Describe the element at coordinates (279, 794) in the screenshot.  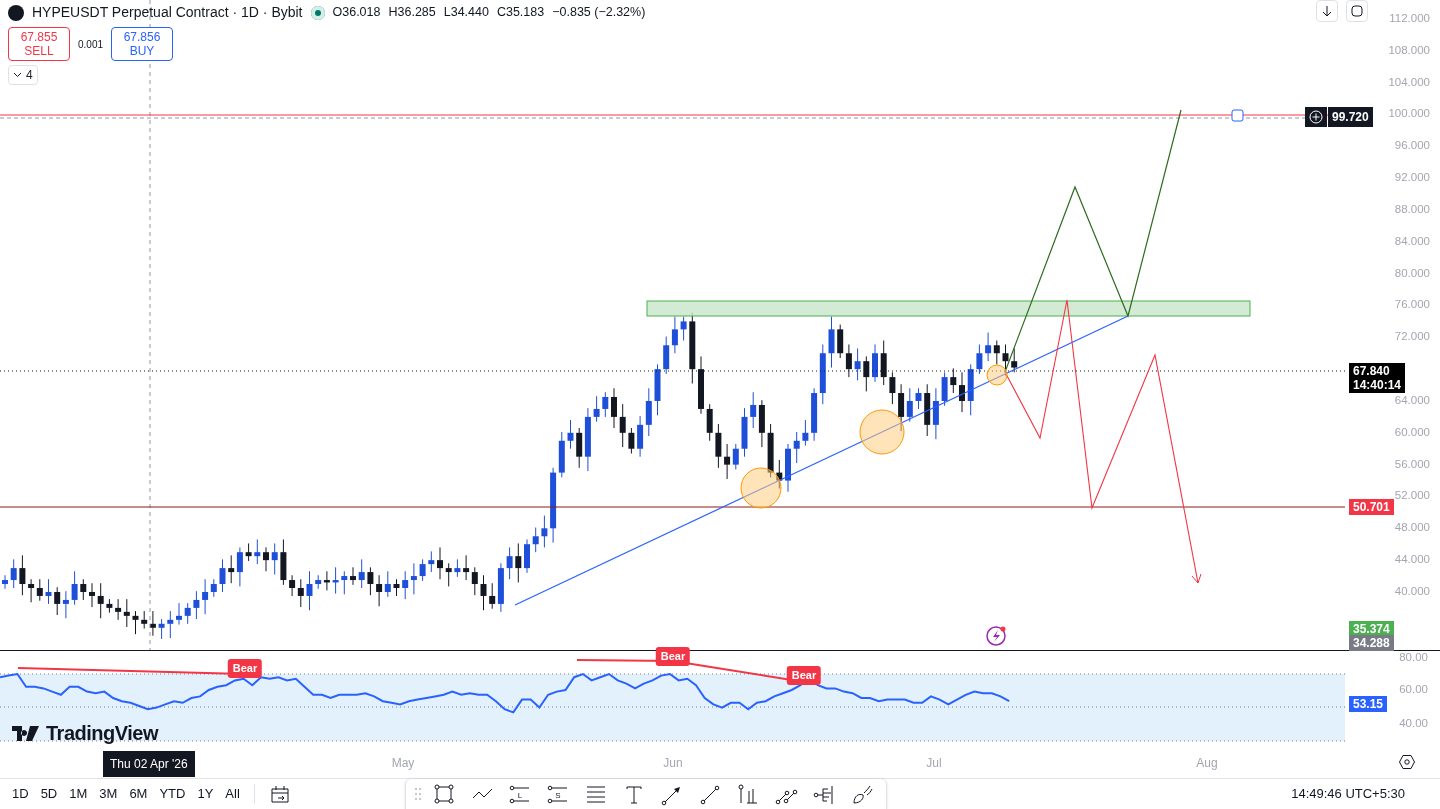
I see `calendar-icon` at that location.